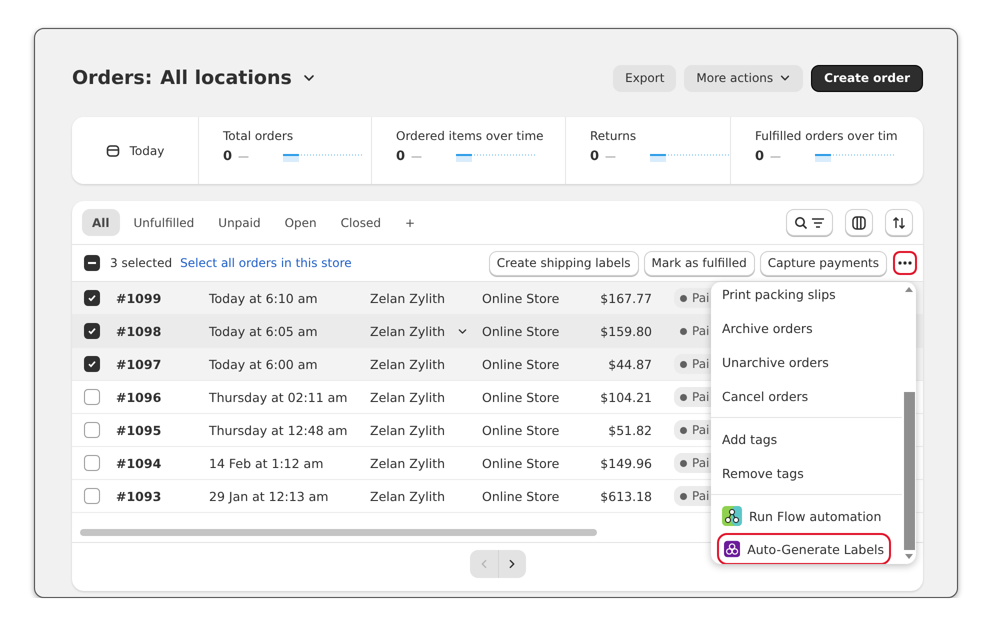  Describe the element at coordinates (744, 78) in the screenshot. I see `menu-button: More actions` at that location.